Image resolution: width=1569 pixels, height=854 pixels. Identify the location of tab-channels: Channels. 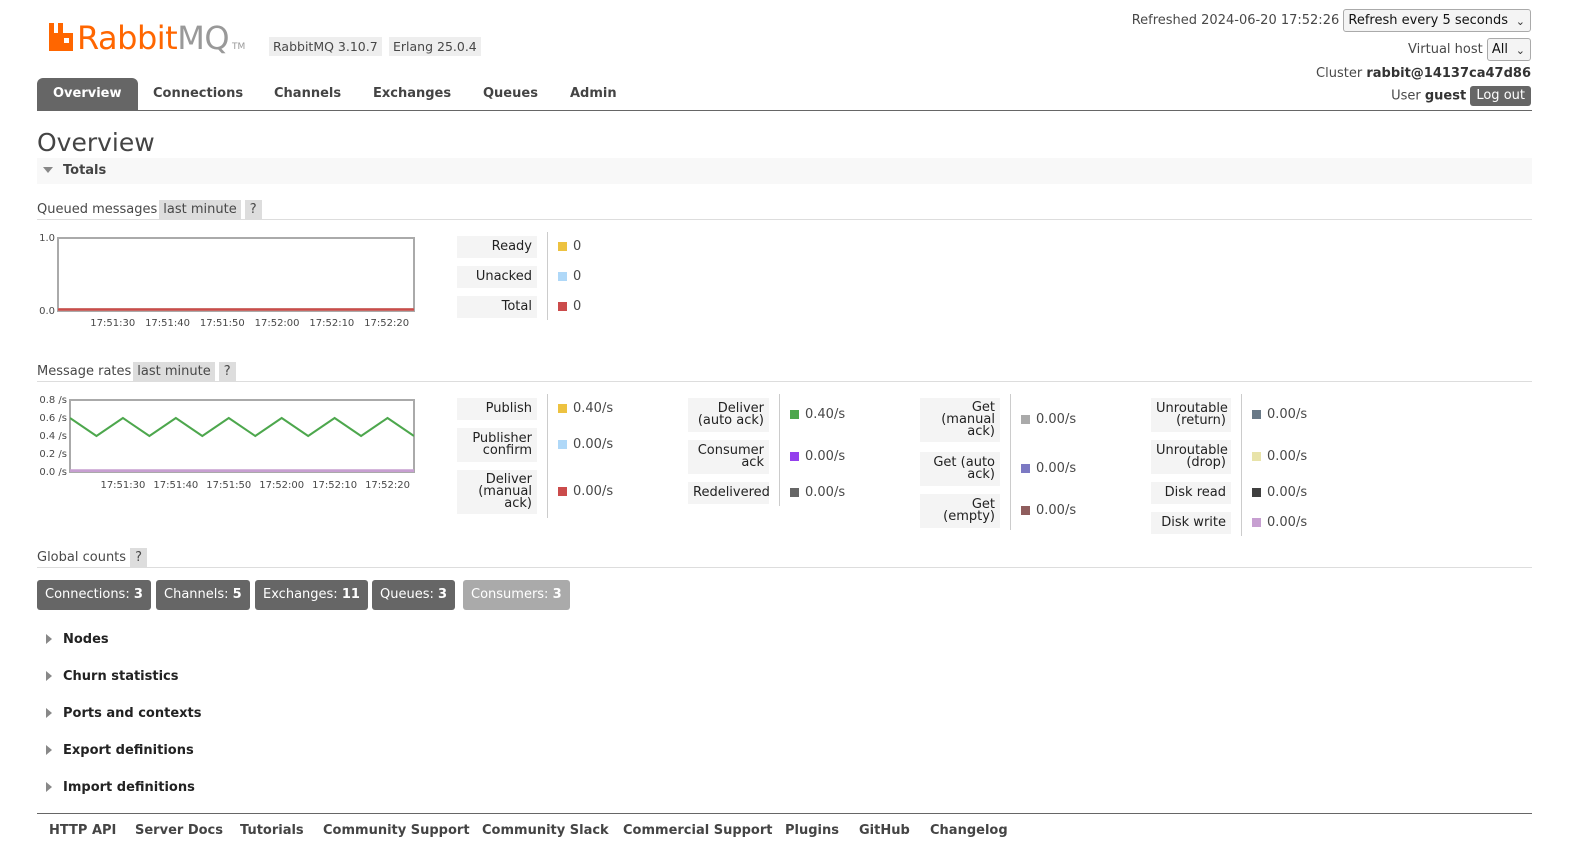
(307, 94).